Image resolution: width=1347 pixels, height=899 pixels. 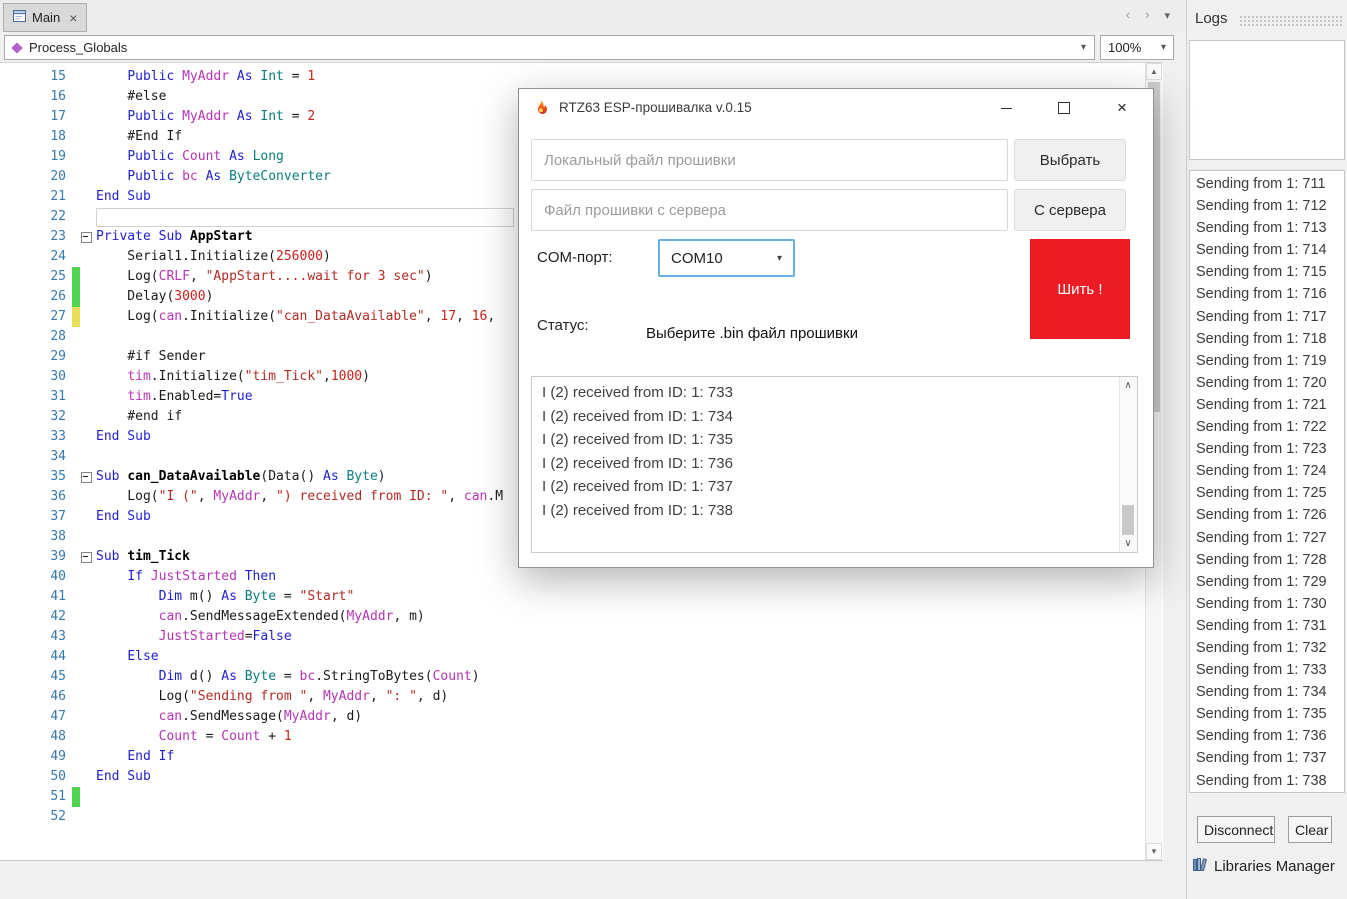 What do you see at coordinates (190, 157) in the screenshot?
I see `code-text: Public Count As Long` at bounding box center [190, 157].